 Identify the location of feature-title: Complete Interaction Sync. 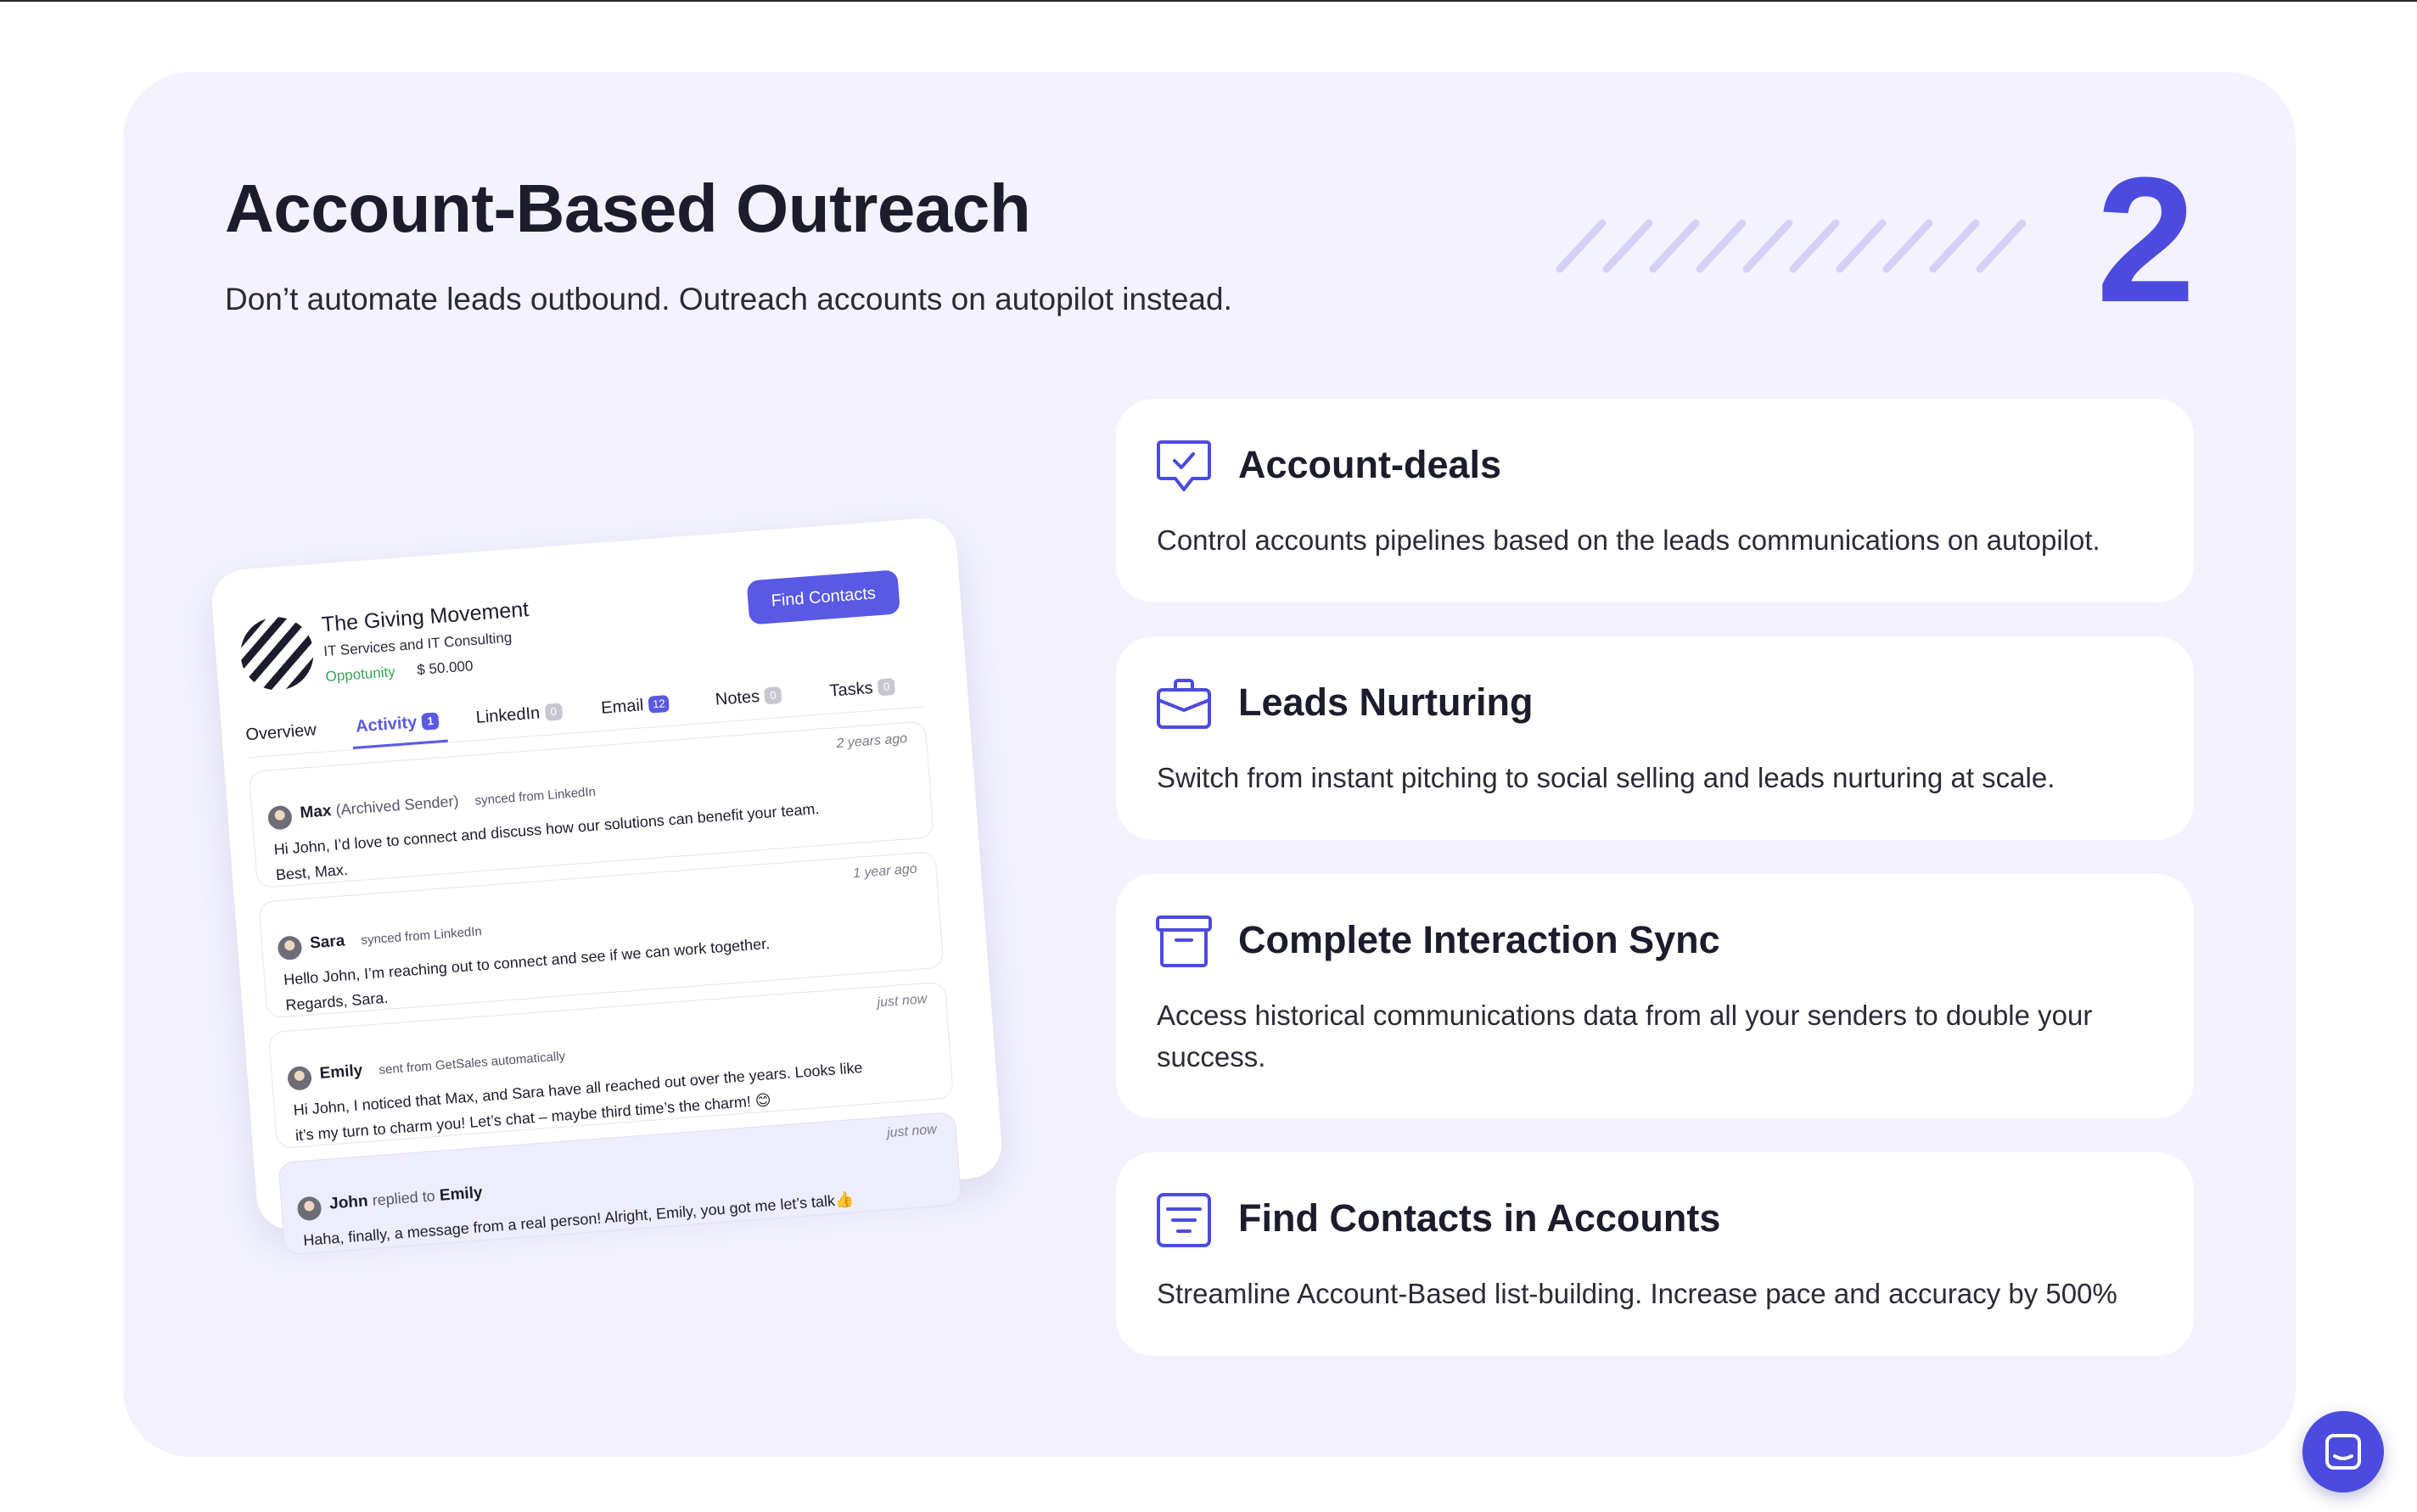
(1479, 939).